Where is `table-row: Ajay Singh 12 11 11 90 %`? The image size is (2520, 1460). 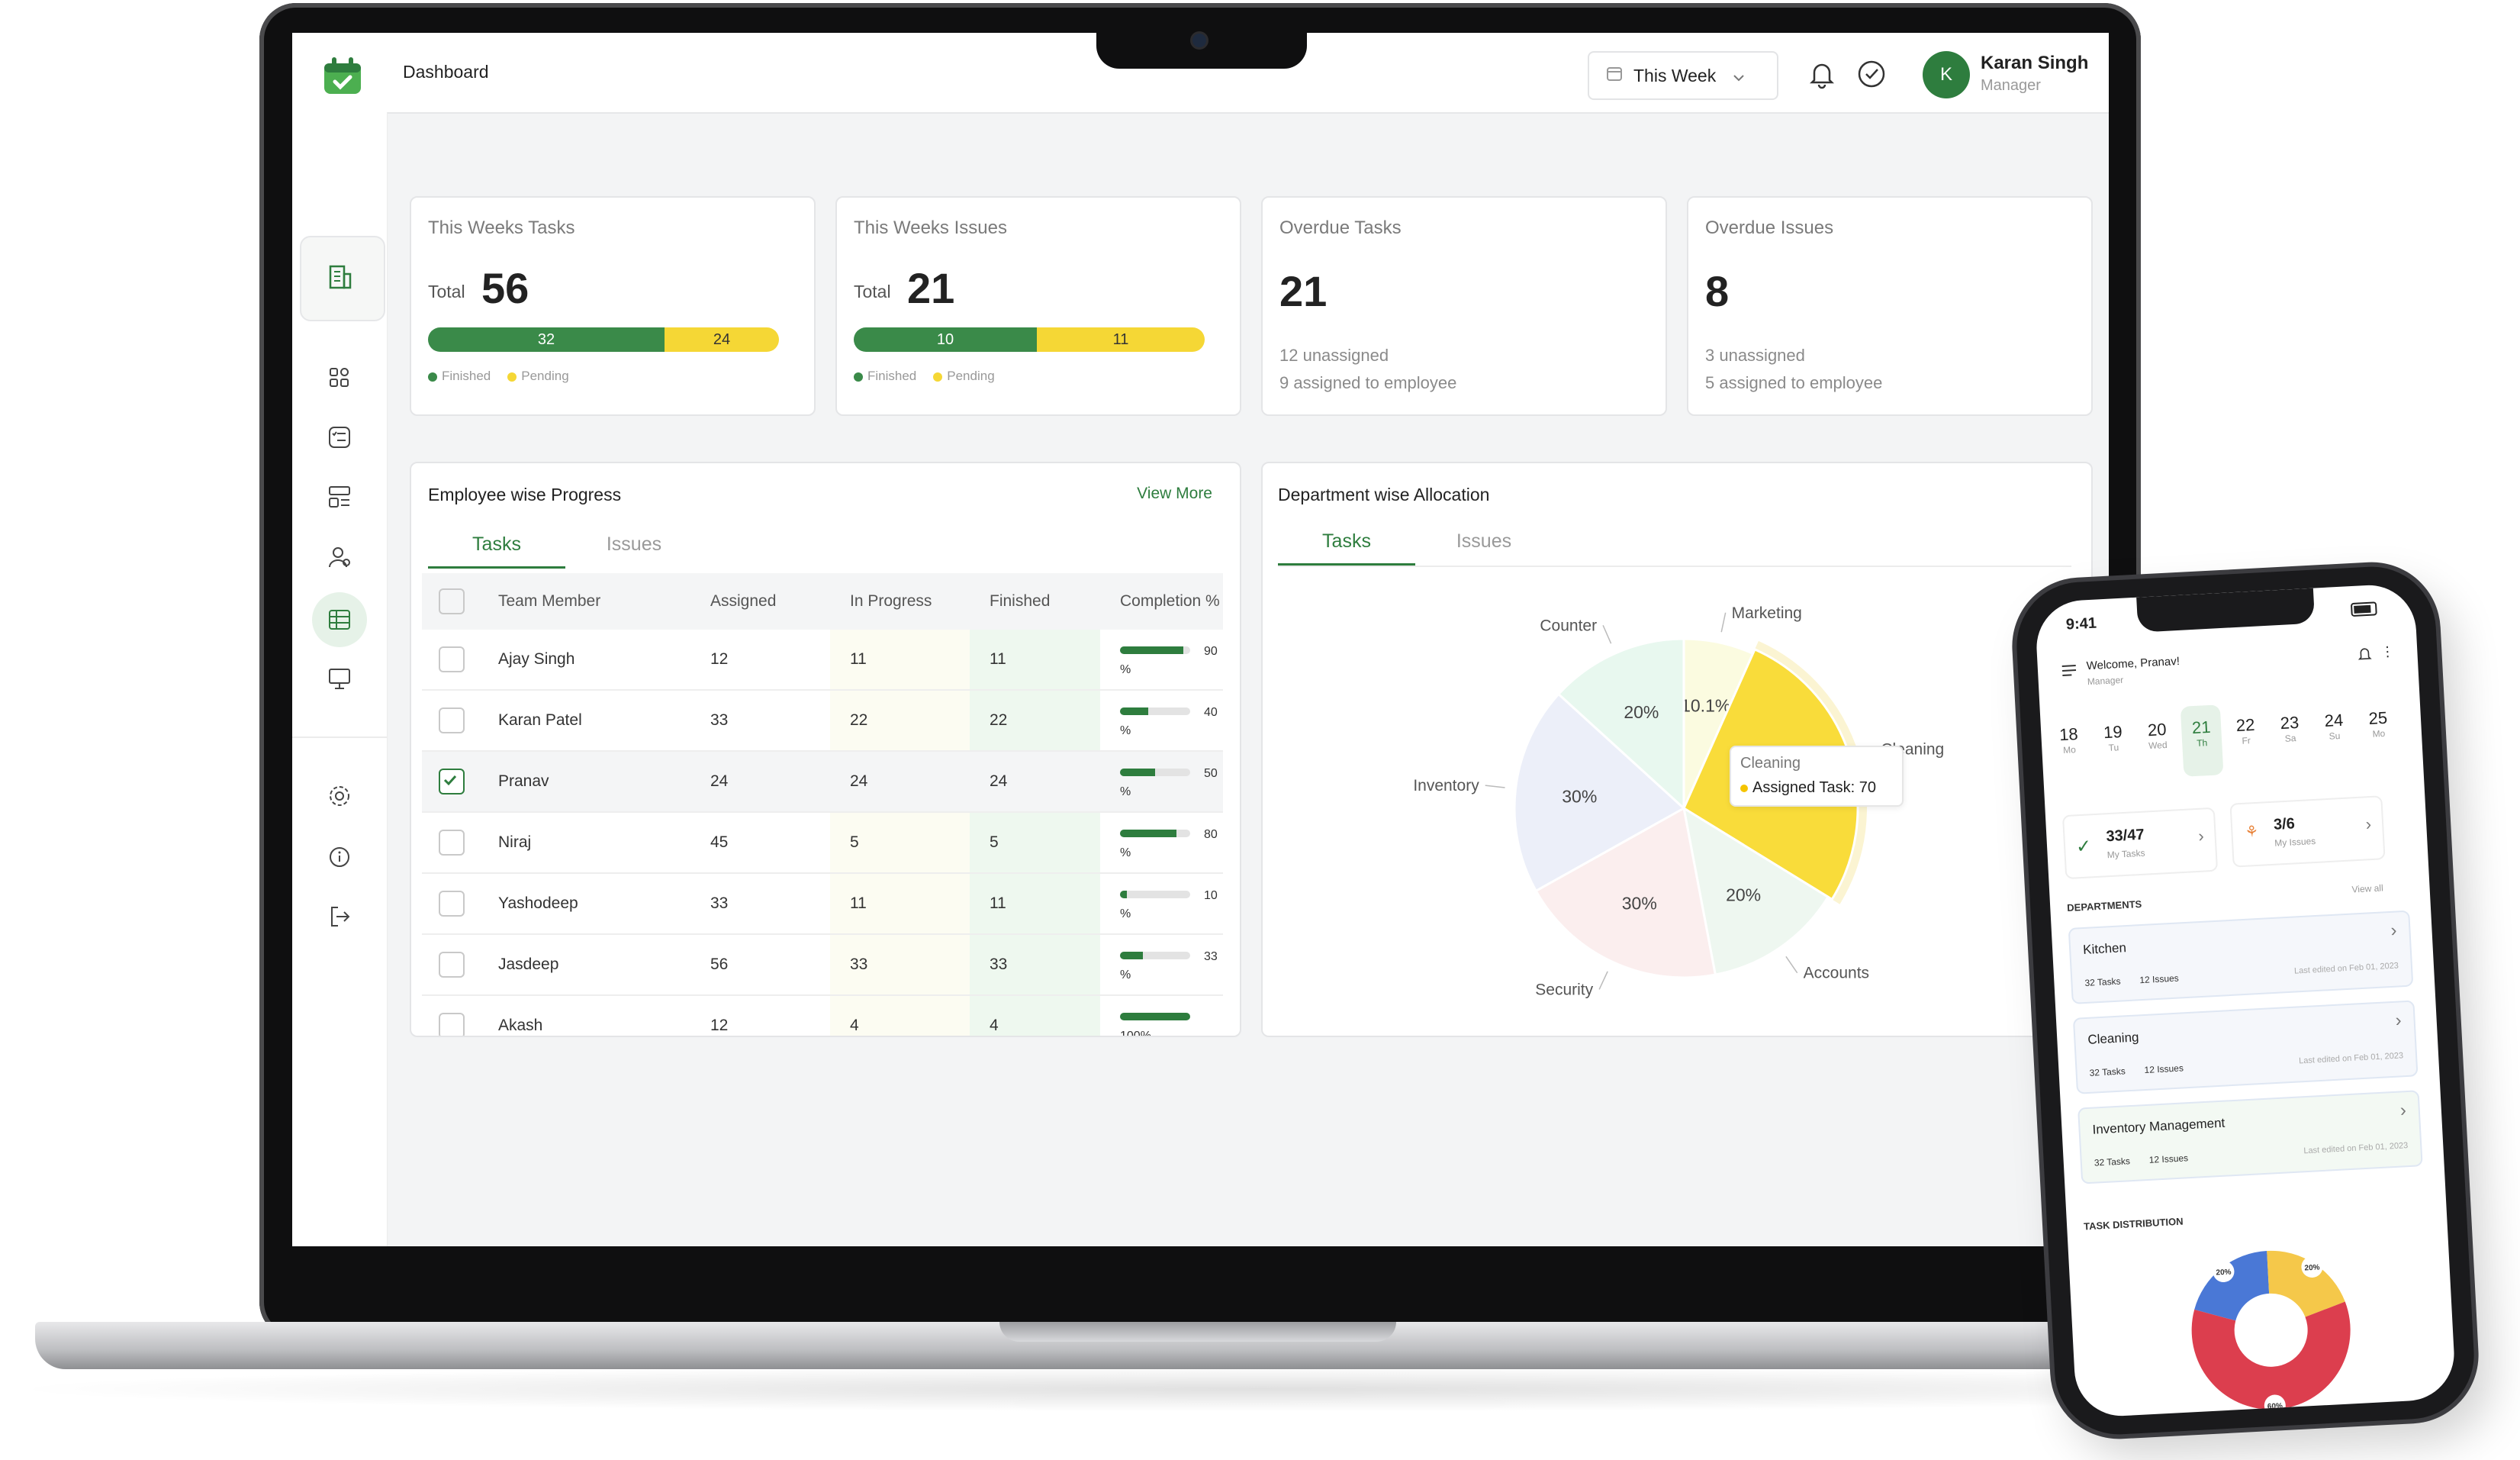
table-row: Ajay Singh 12 11 11 90 % is located at coordinates (822, 660).